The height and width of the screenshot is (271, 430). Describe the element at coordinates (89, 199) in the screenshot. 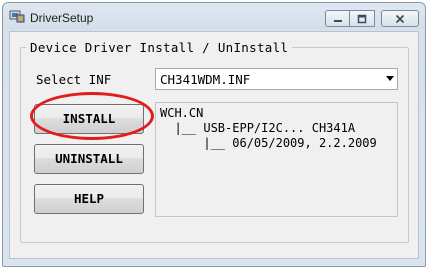

I see `help-button: HELP` at that location.